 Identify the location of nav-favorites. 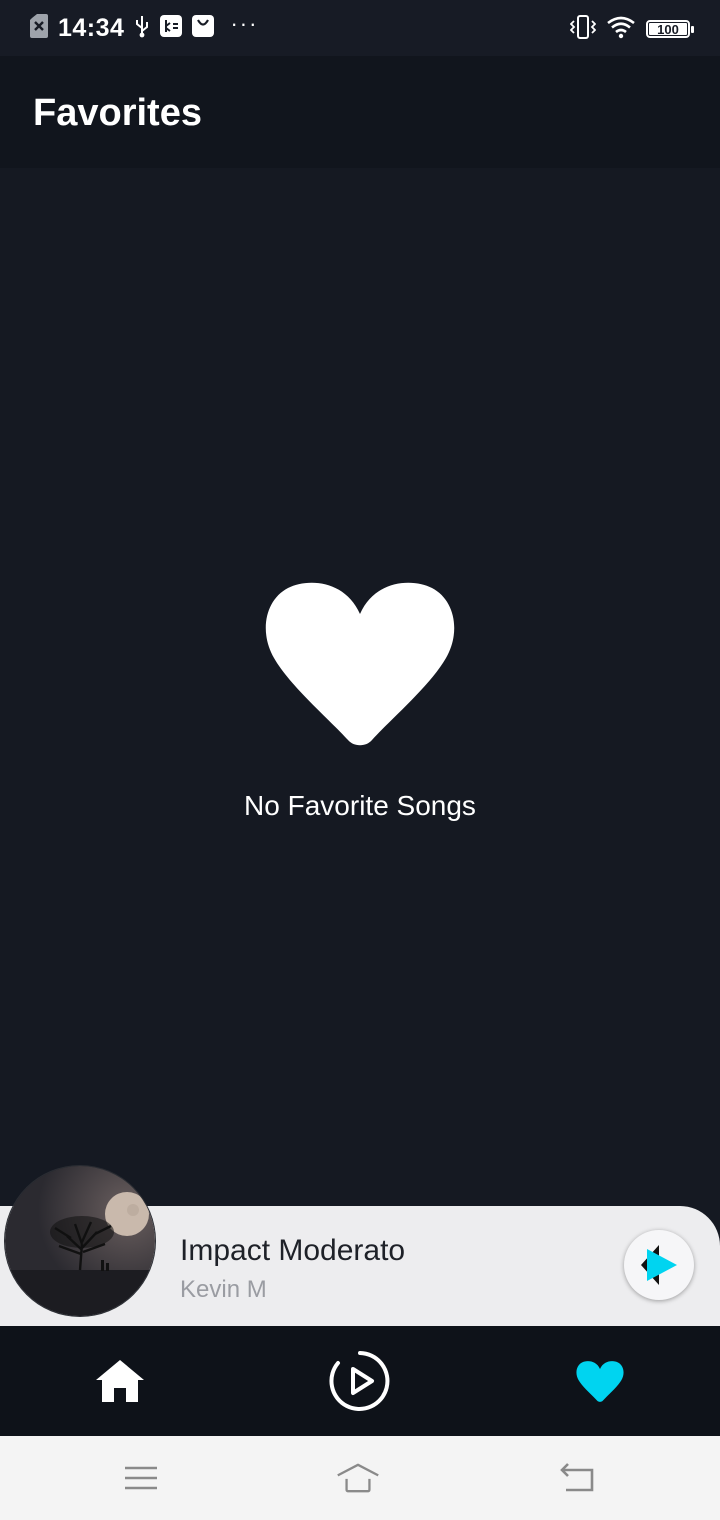
(600, 1381).